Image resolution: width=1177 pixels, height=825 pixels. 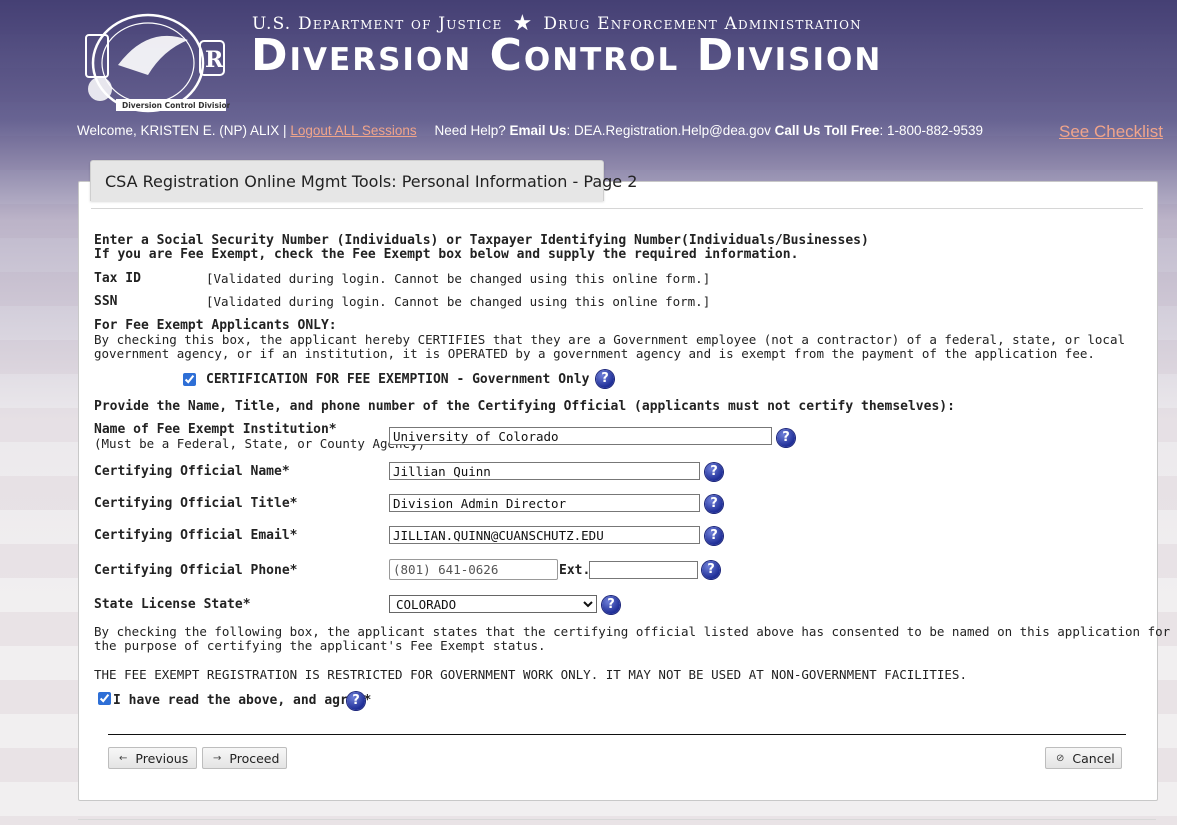 What do you see at coordinates (254, 758) in the screenshot?
I see `proceed-label: Proceed` at bounding box center [254, 758].